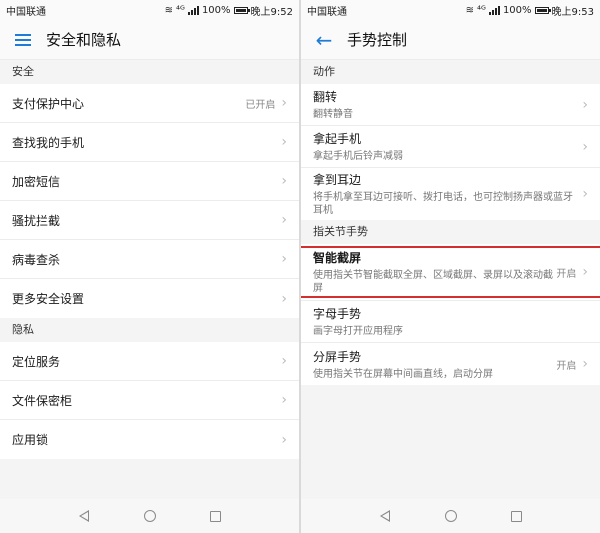 The width and height of the screenshot is (600, 533). Describe the element at coordinates (23, 40) in the screenshot. I see `hamburger-icon` at that location.